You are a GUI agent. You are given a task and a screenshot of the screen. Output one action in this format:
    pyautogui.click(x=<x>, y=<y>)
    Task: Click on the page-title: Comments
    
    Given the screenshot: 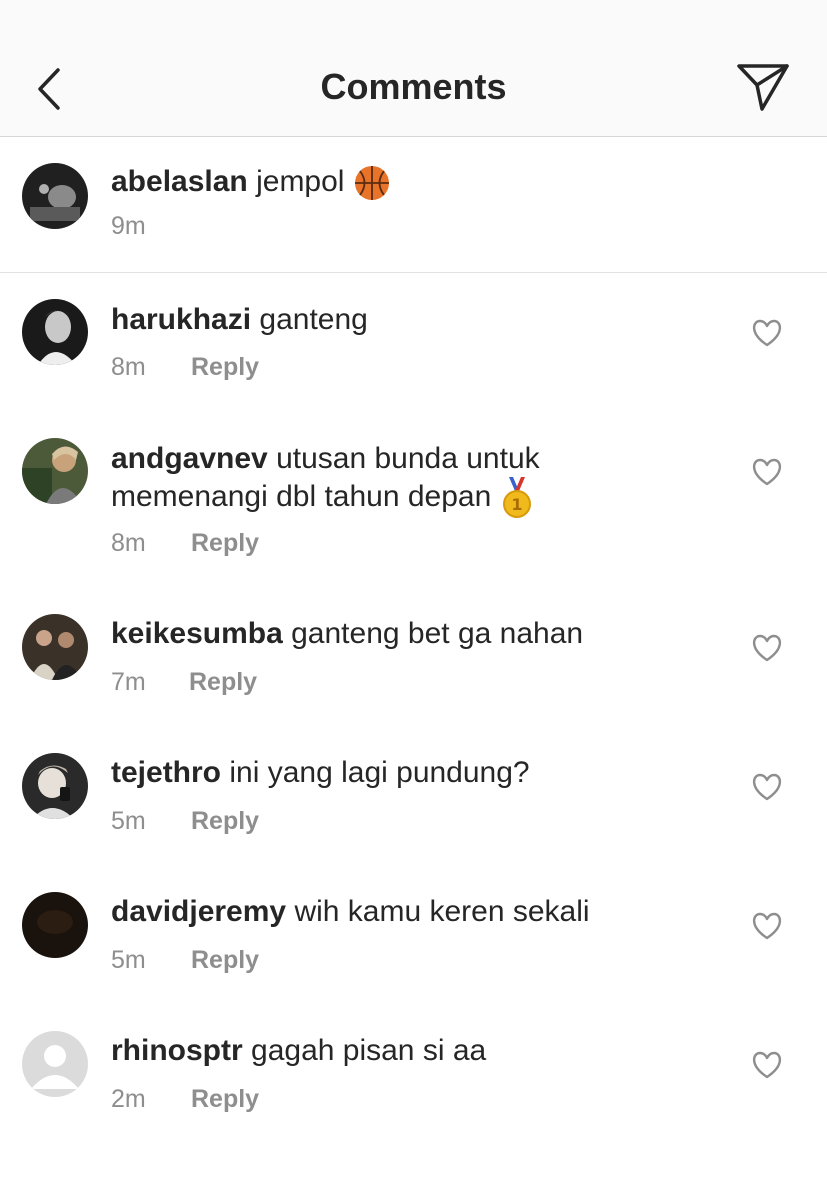 What is the action you would take?
    pyautogui.click(x=413, y=86)
    